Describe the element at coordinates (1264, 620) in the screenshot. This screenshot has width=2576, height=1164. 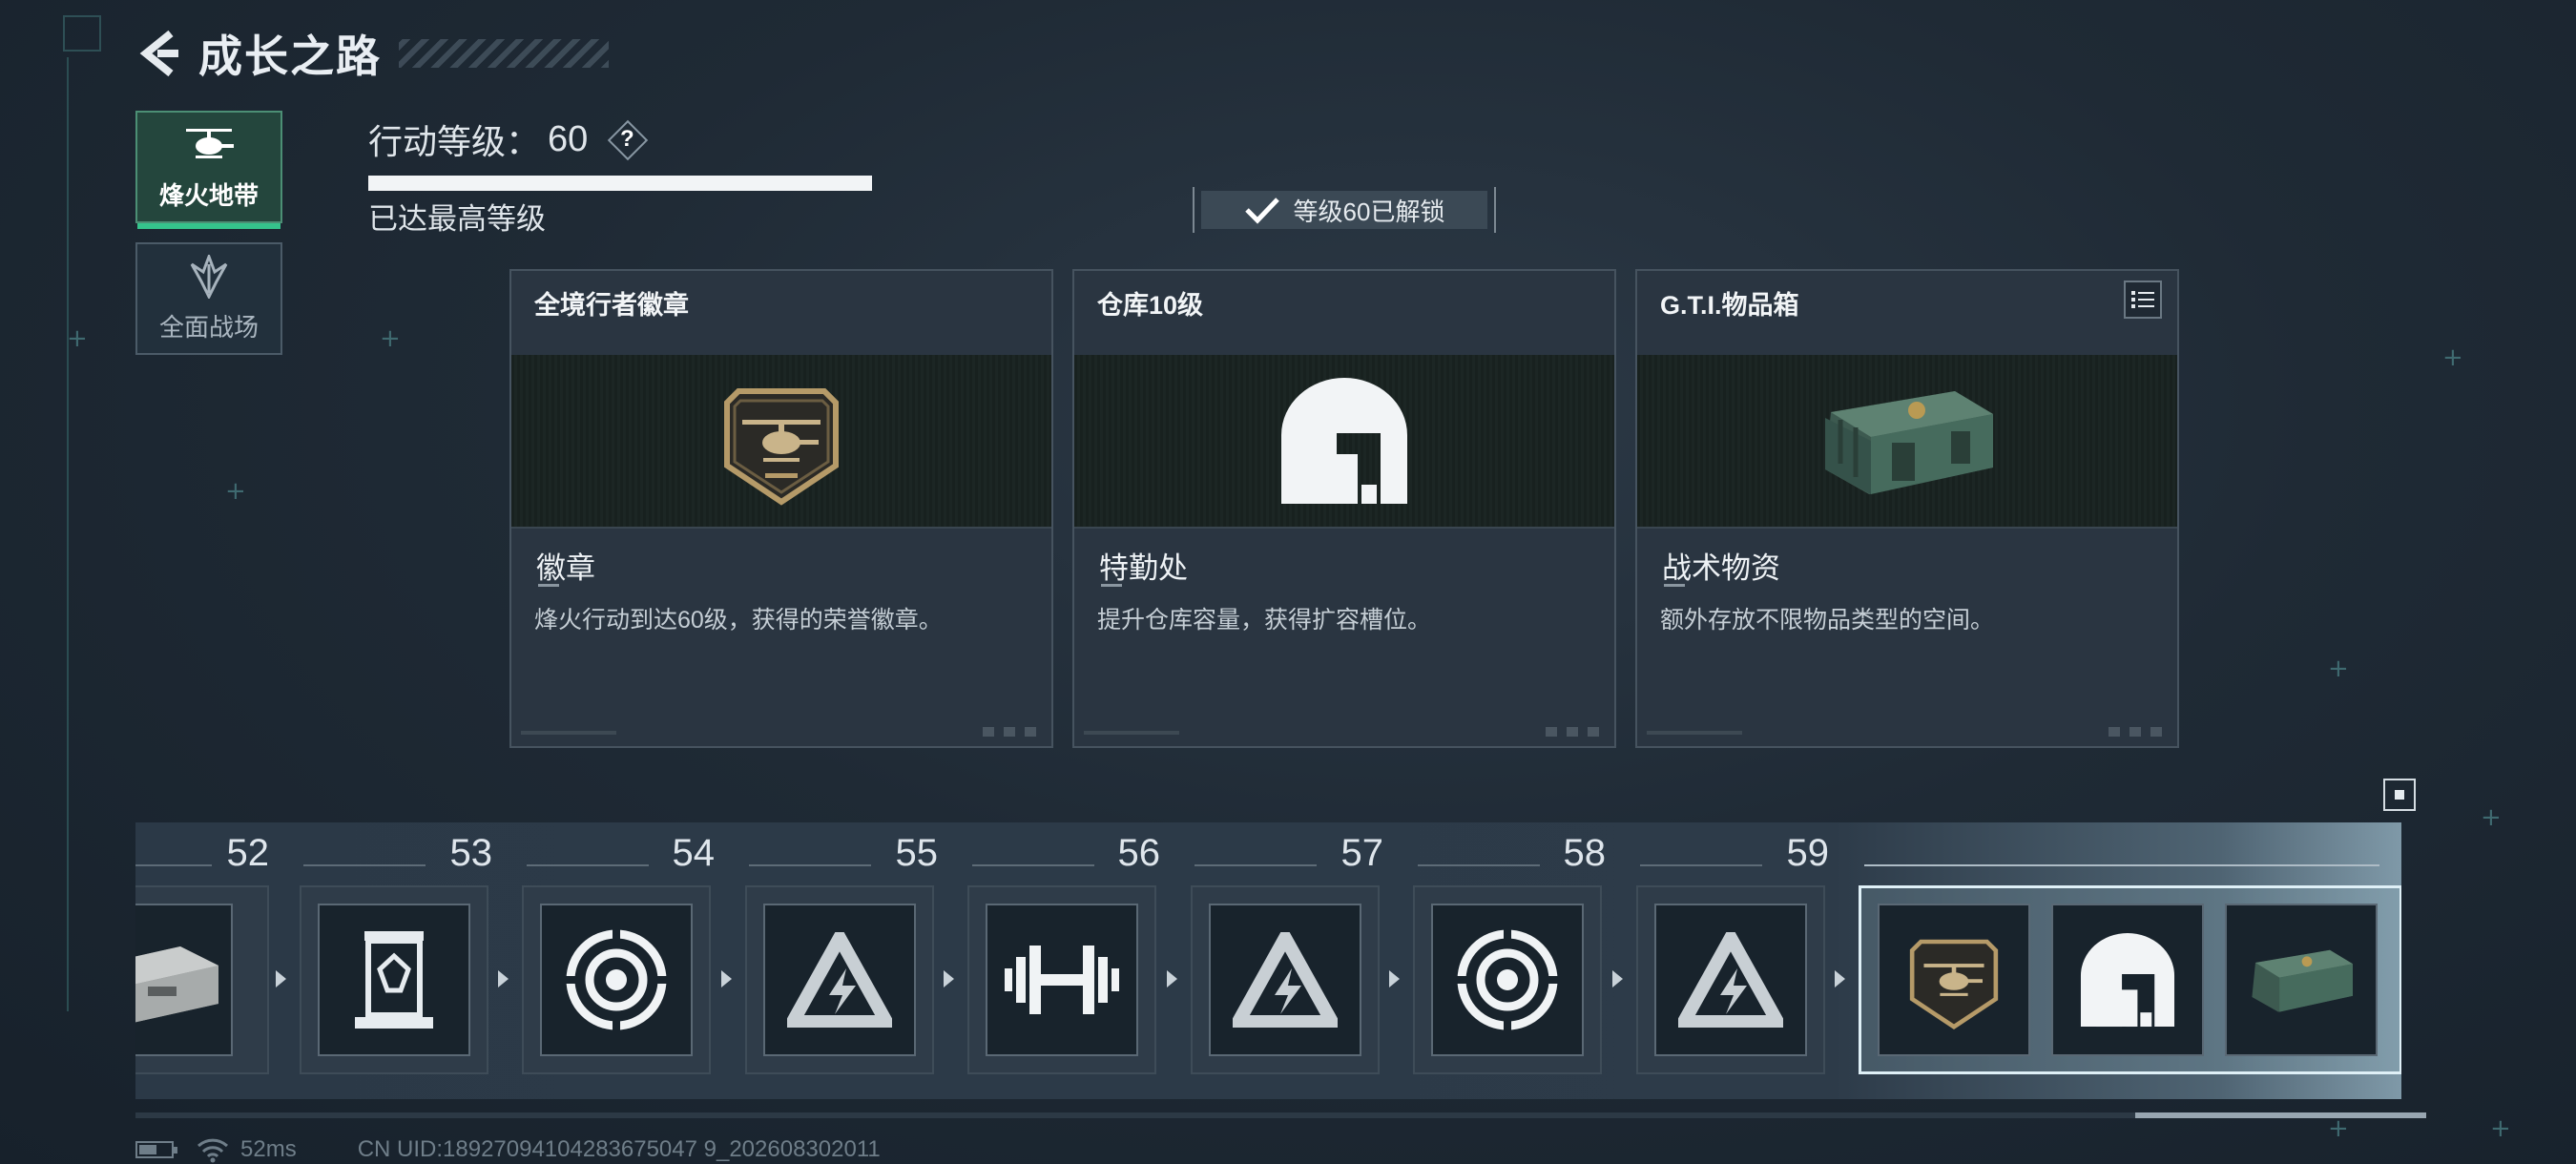
I see `reward-description: 提升仓库容量，获得扩容槽位。` at that location.